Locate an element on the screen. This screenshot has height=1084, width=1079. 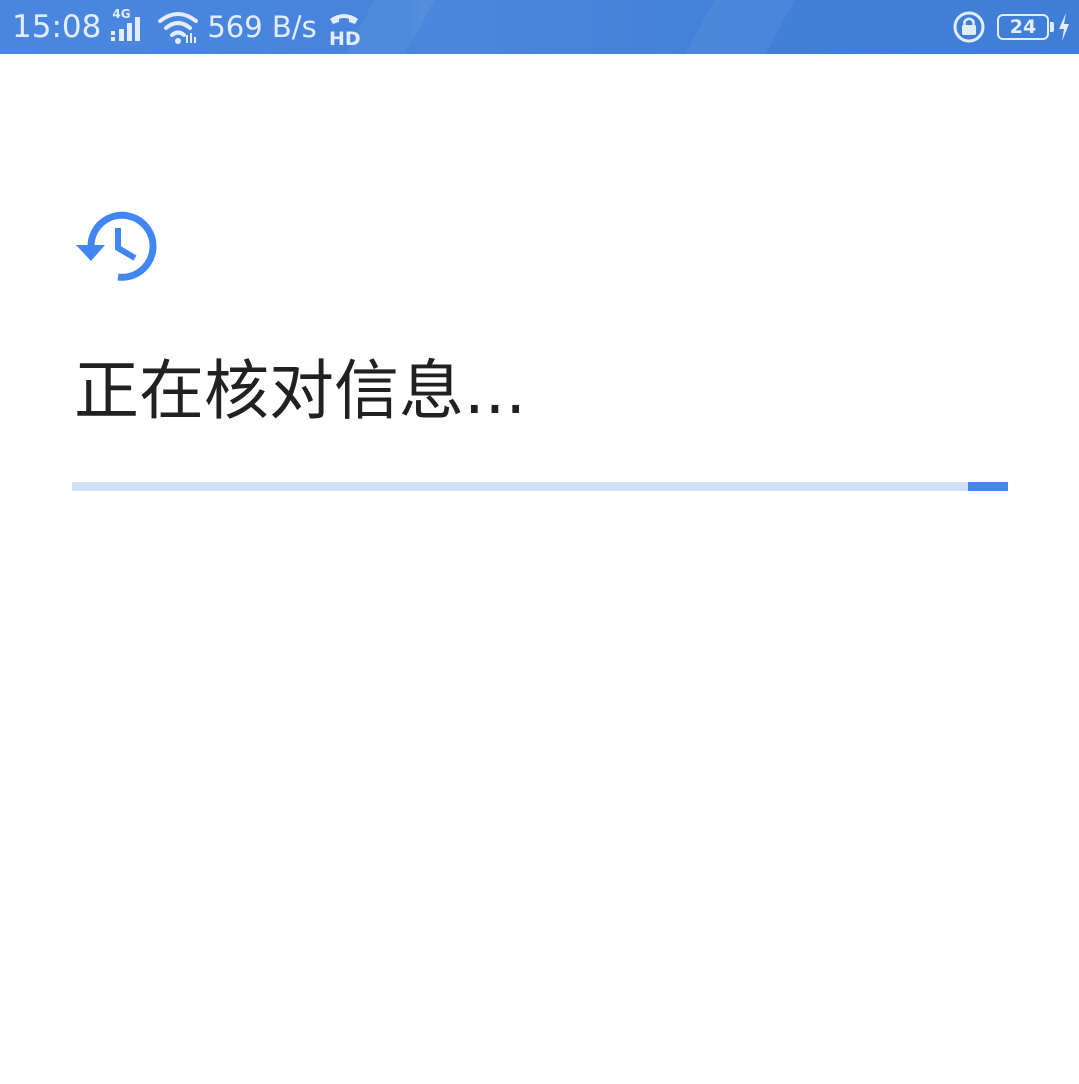
status-bar-right: 24 is located at coordinates (1011, 27).